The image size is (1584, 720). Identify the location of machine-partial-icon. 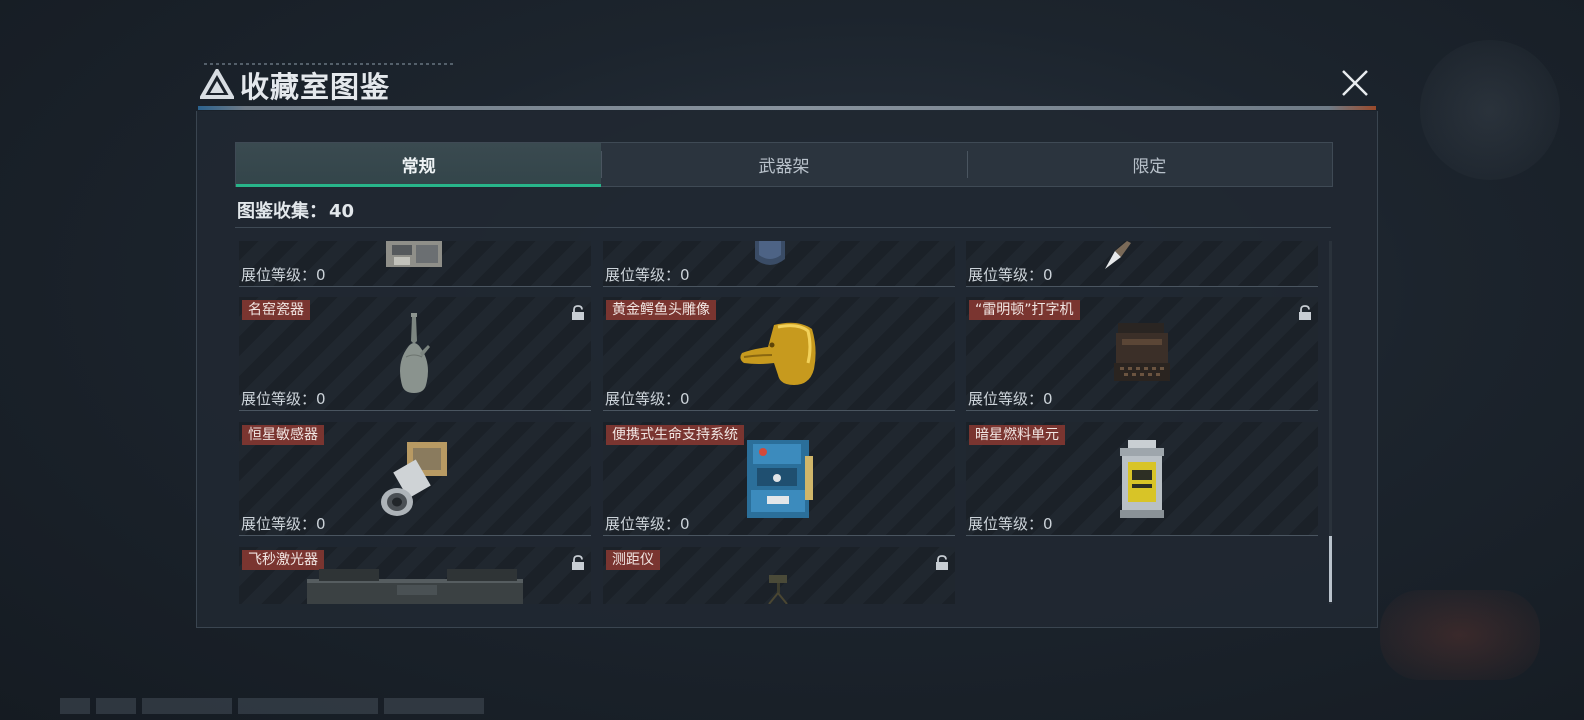
(414, 254).